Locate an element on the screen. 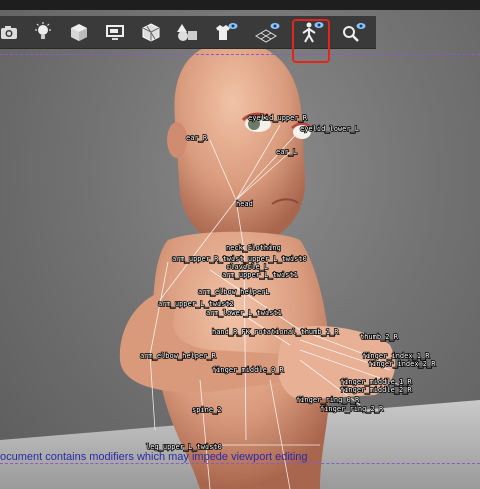  camera-button is located at coordinates (12, 32).